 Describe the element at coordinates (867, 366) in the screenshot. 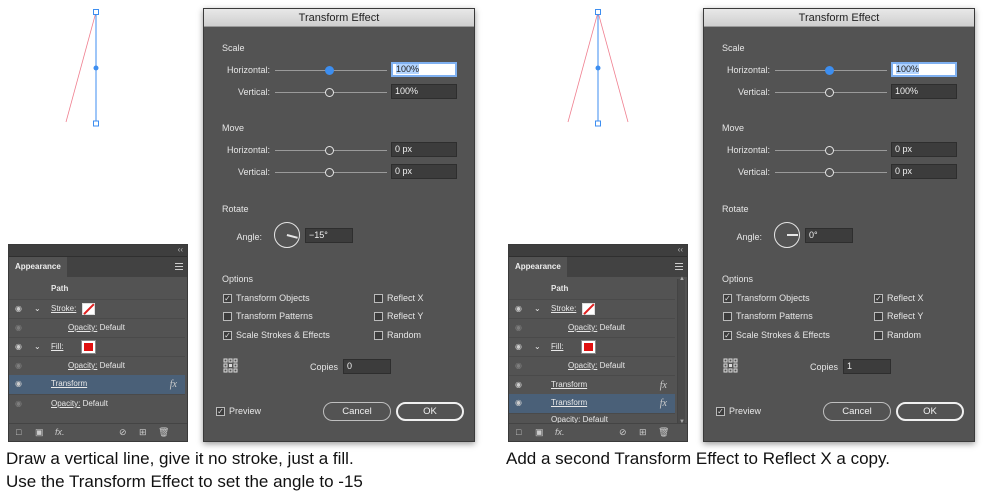

I see `copies-field: 1` at that location.